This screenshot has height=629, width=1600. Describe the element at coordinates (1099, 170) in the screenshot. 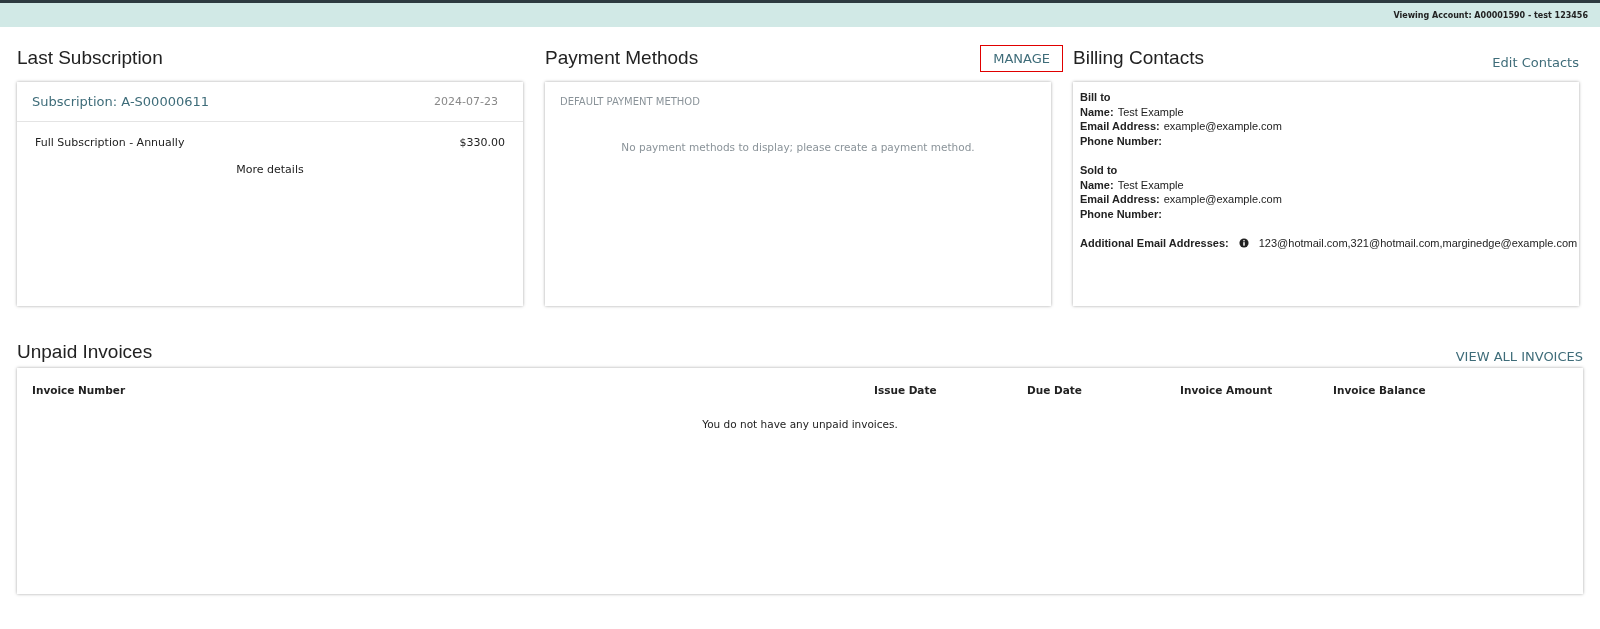

I see `contact-heading: Sold to` at that location.